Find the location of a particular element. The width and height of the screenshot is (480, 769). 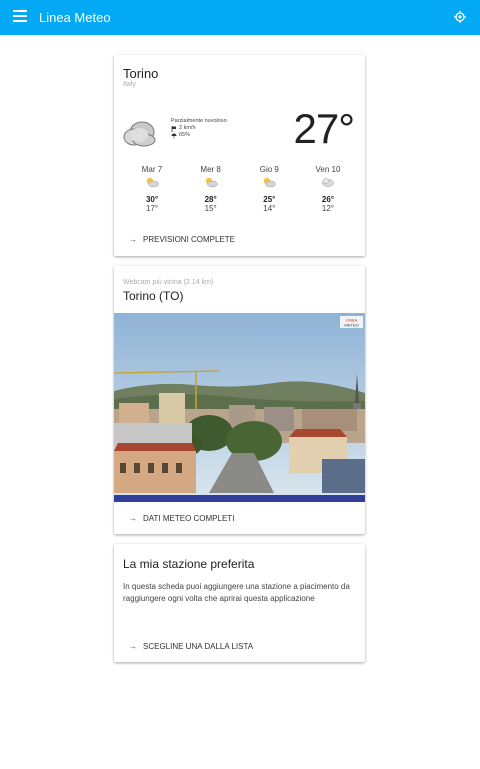

wind-row: 2 km/h is located at coordinates (199, 128).